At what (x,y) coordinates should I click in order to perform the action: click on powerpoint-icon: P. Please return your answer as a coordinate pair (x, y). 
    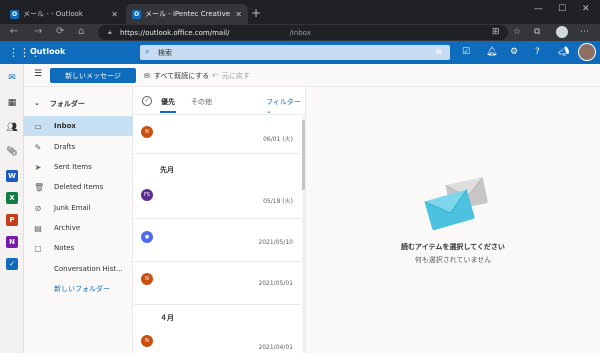
    Looking at the image, I should click on (12, 220).